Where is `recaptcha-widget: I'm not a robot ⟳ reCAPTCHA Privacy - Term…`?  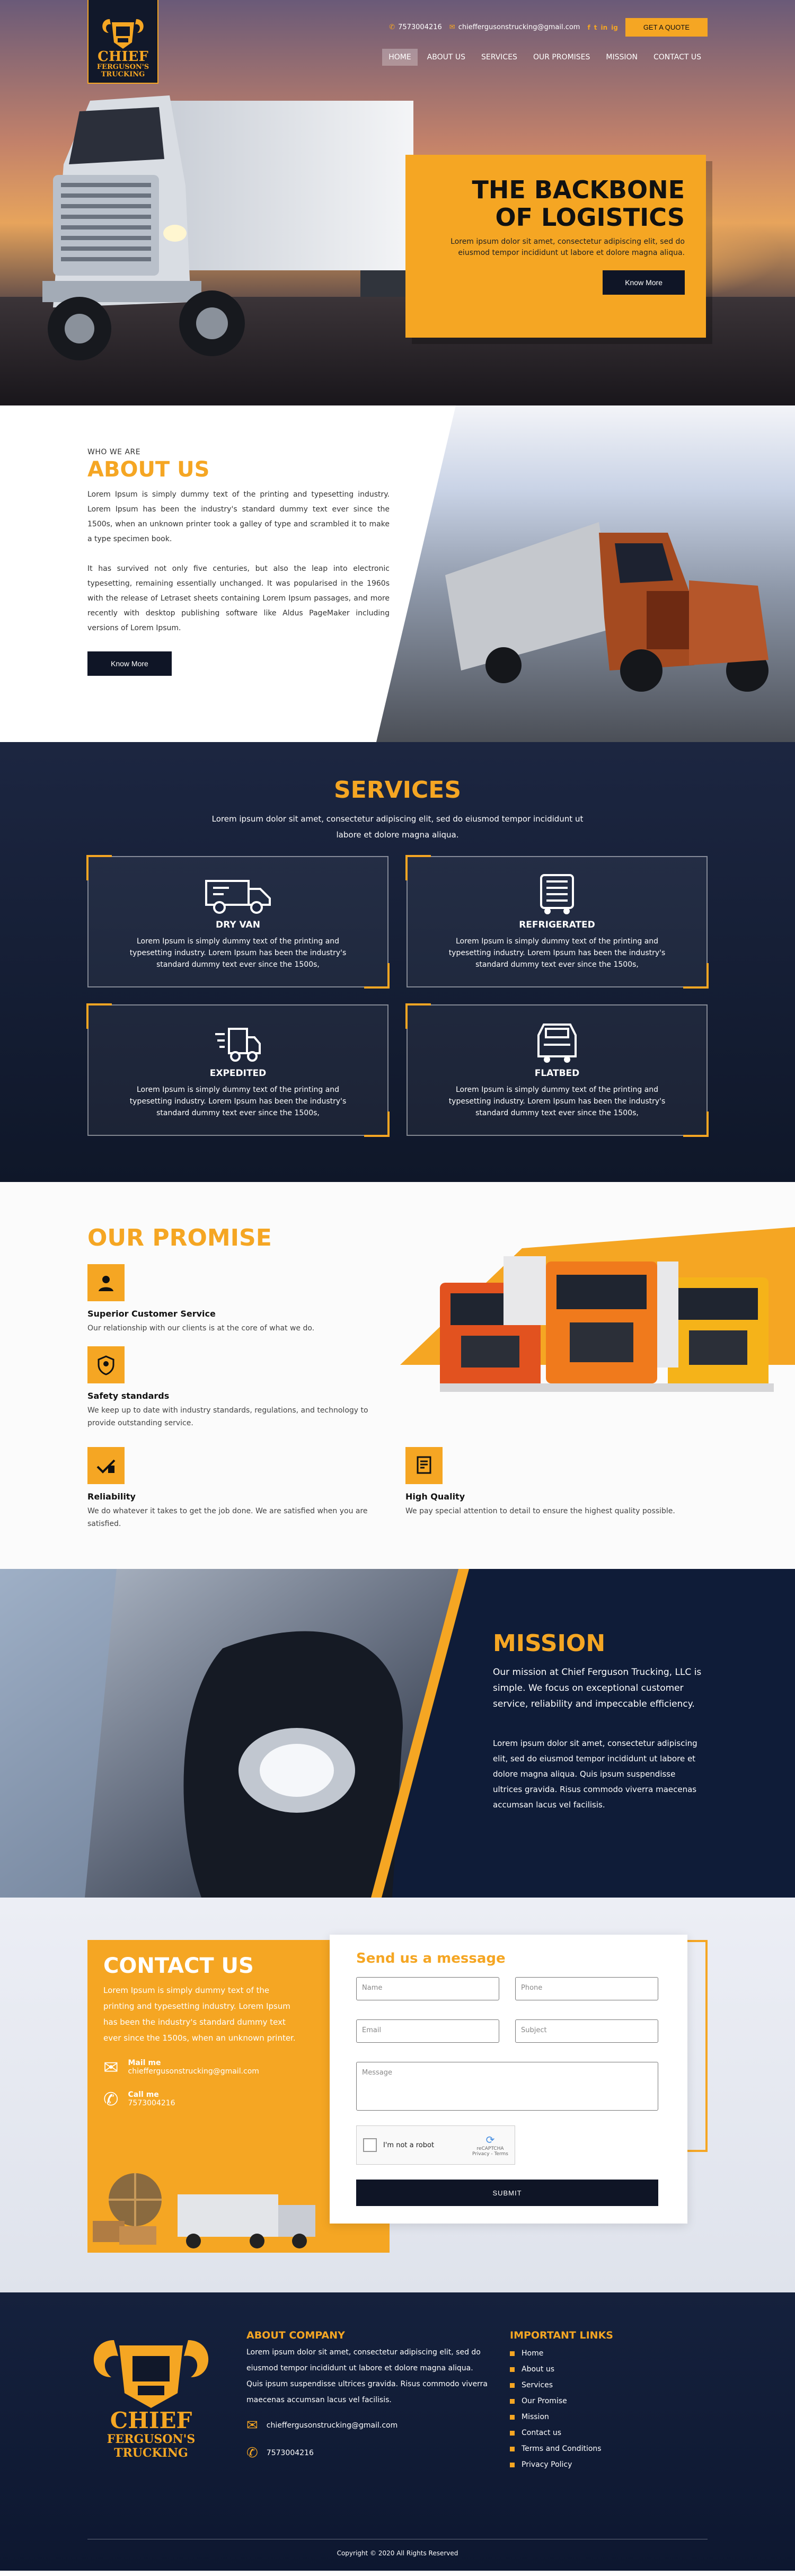 recaptcha-widget: I'm not a robot ⟳ reCAPTCHA Privacy - Term… is located at coordinates (435, 2145).